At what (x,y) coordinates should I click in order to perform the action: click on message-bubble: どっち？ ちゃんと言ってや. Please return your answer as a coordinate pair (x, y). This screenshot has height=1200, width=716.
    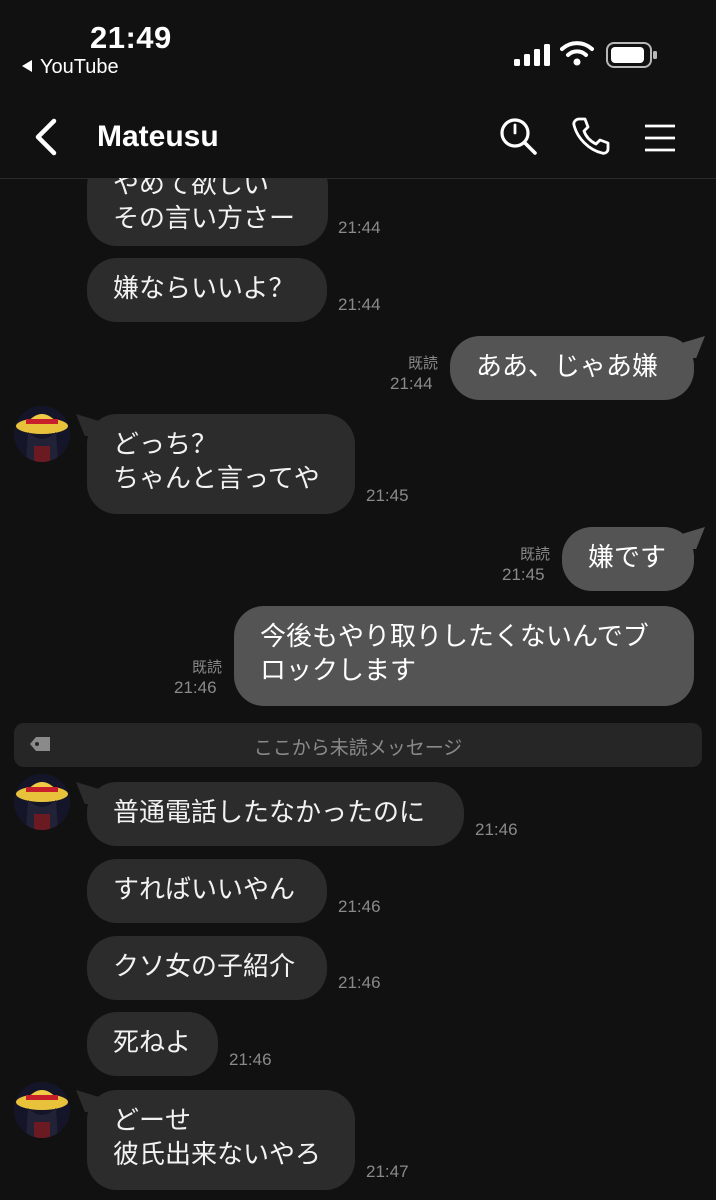
    Looking at the image, I should click on (221, 464).